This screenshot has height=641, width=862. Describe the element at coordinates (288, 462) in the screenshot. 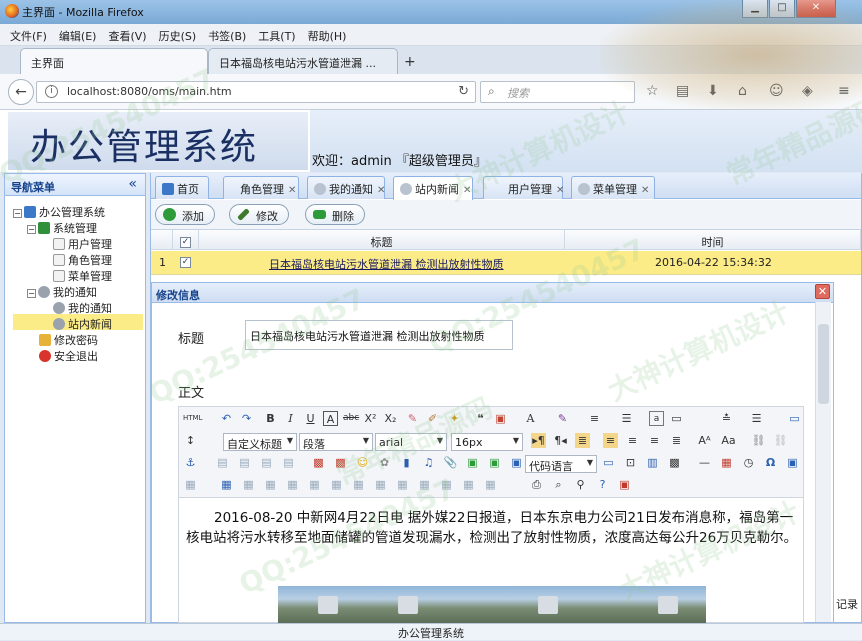

I see `image-center-icon: ▤` at that location.